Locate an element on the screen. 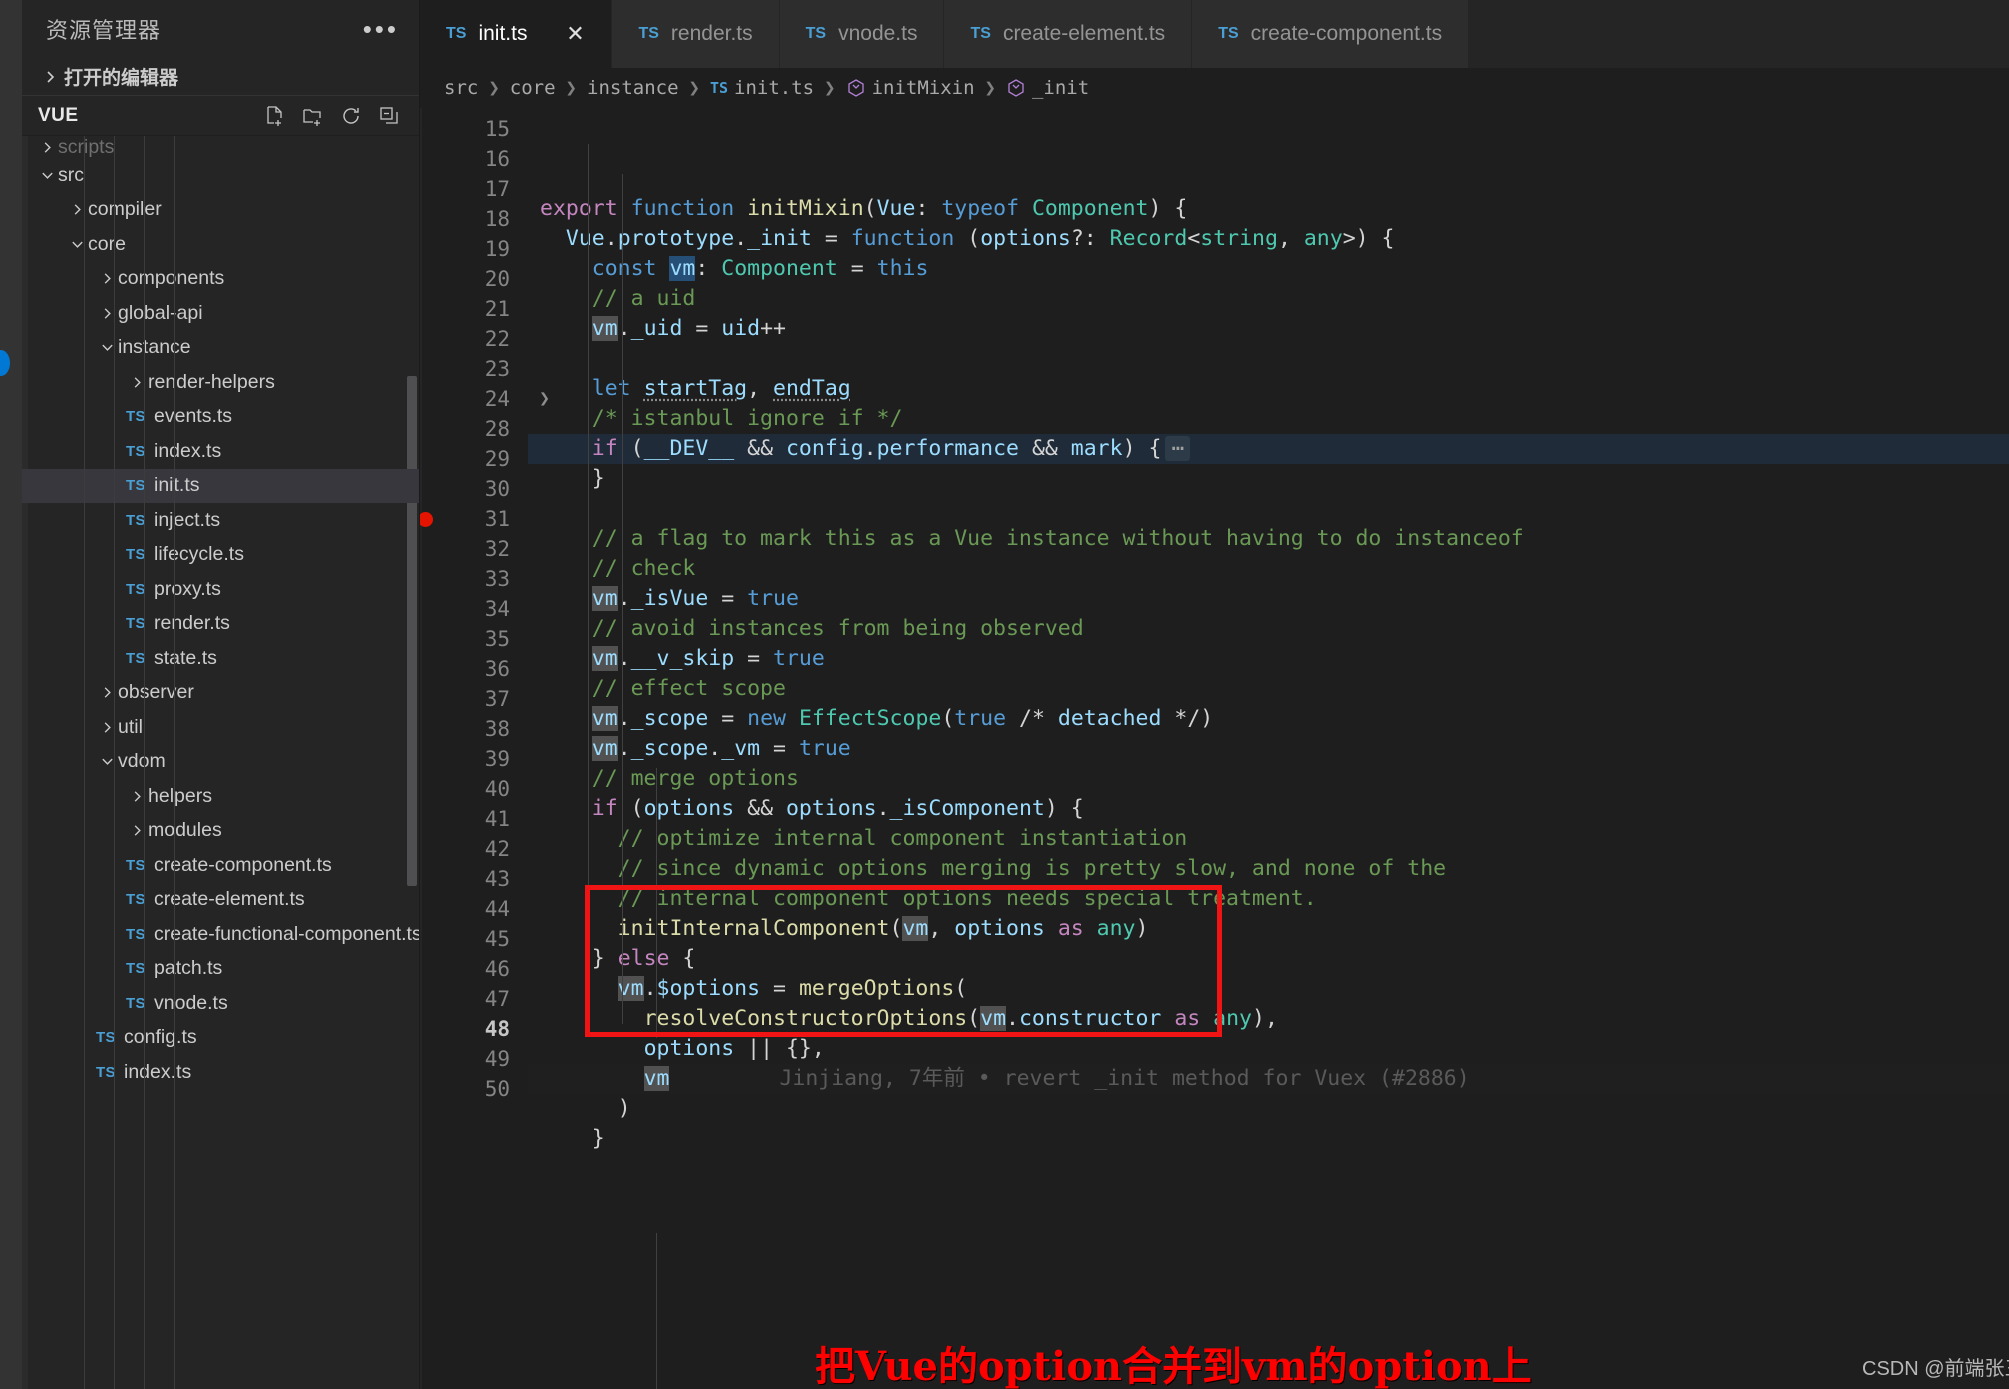  tree-folder-components: components is located at coordinates (220, 279).